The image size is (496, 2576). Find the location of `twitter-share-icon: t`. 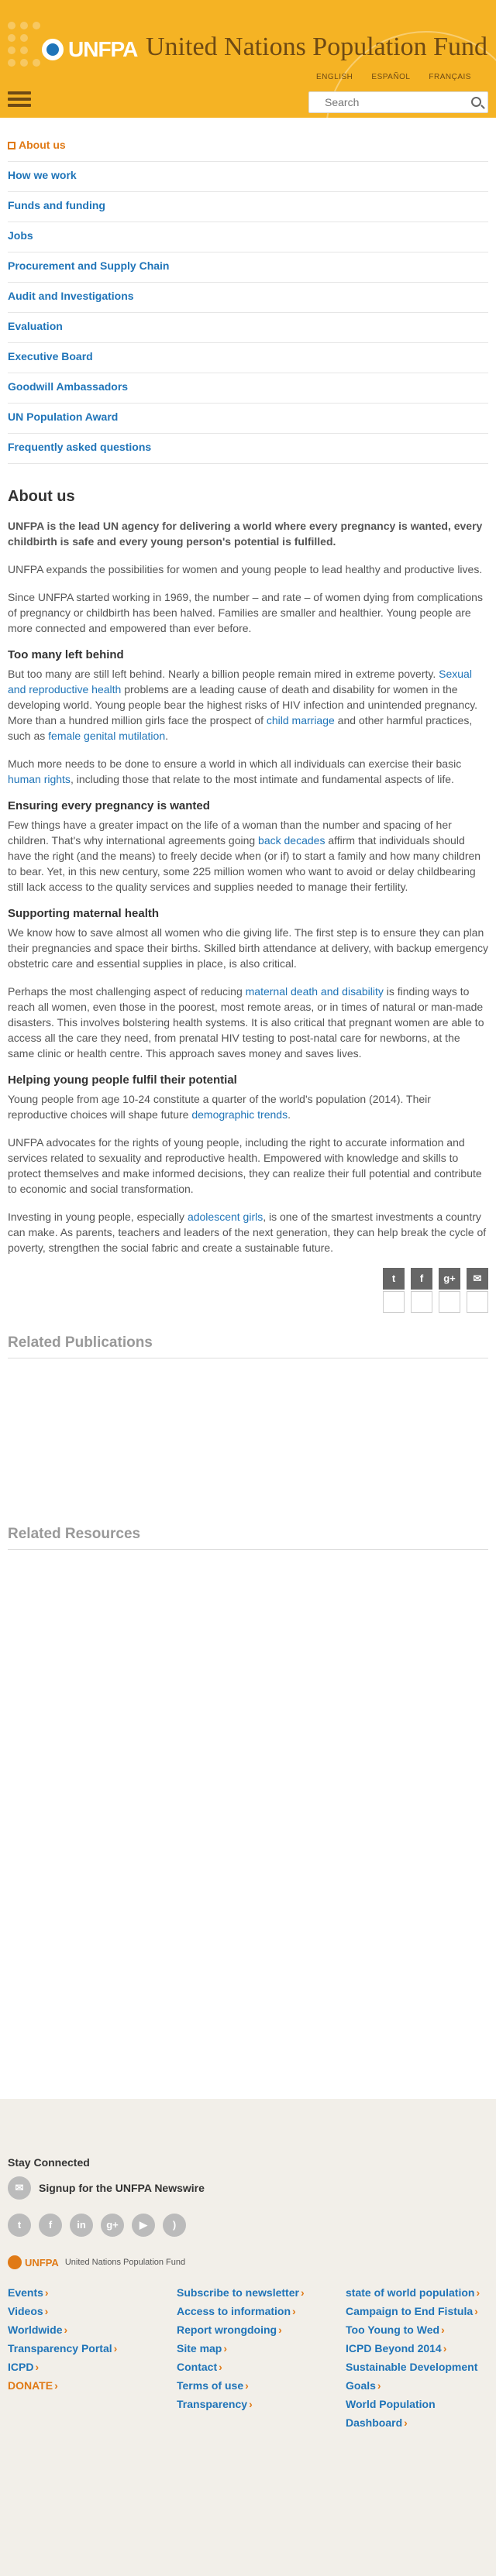

twitter-share-icon: t is located at coordinates (394, 1279).